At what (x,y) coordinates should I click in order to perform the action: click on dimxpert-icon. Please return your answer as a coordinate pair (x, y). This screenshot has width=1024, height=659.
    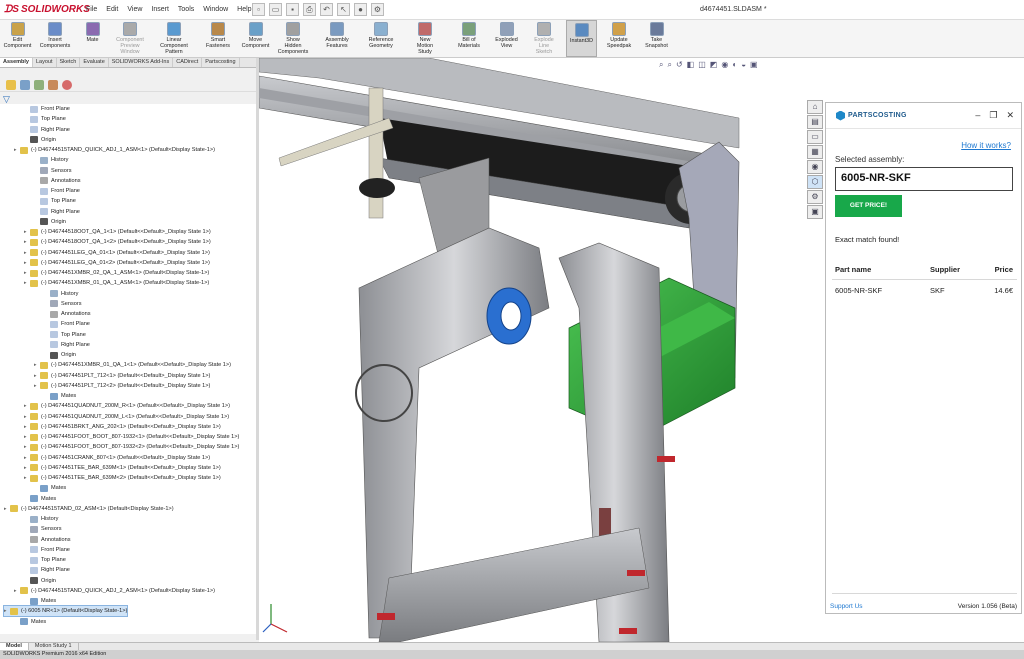
    Looking at the image, I should click on (53, 84).